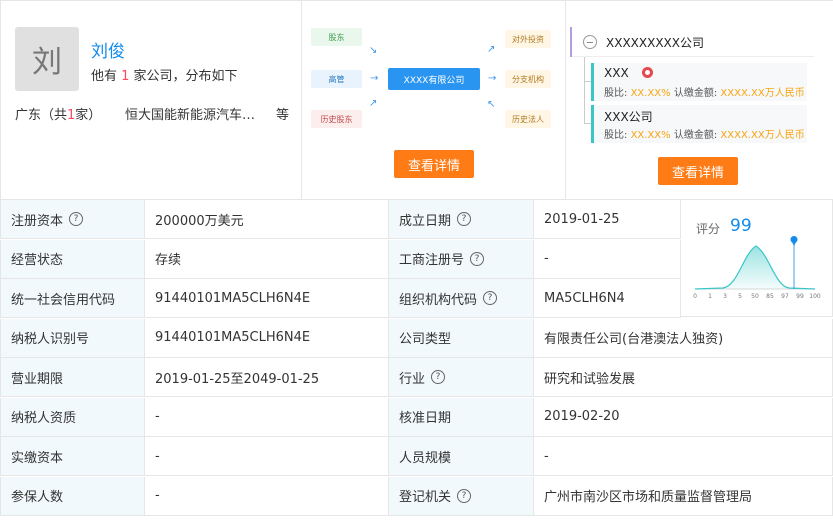 This screenshot has height=524, width=833. What do you see at coordinates (237, 379) in the screenshot?
I see `field-value-text: 2019-01-25至2049-01-25` at bounding box center [237, 379].